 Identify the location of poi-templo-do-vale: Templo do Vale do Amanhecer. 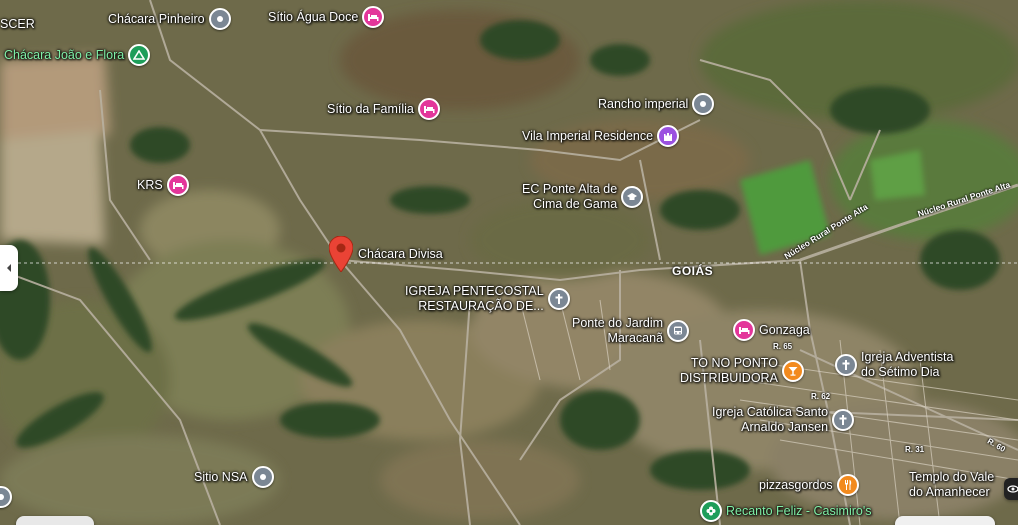
(951, 485).